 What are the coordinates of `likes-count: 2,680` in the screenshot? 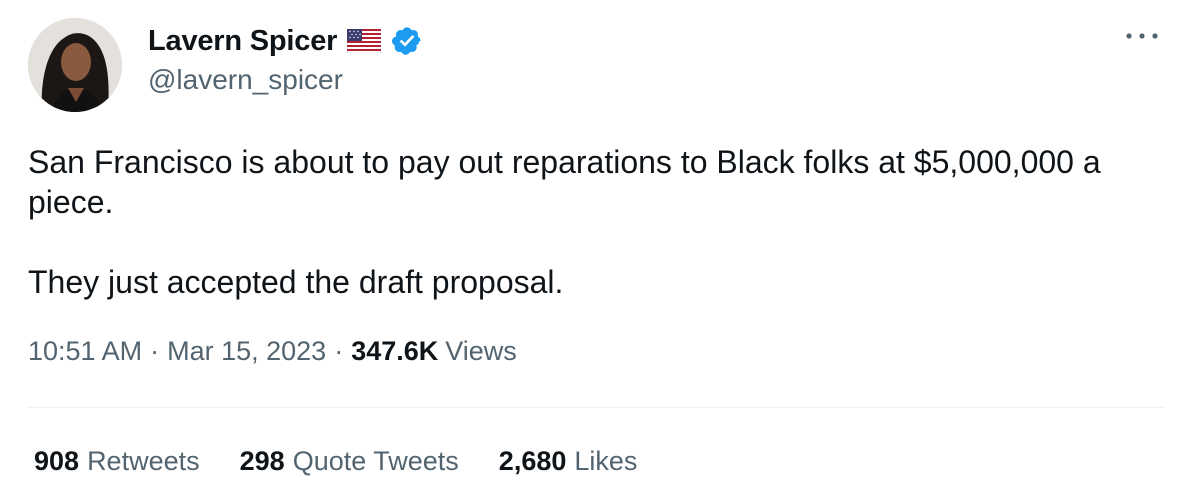 It's located at (532, 461).